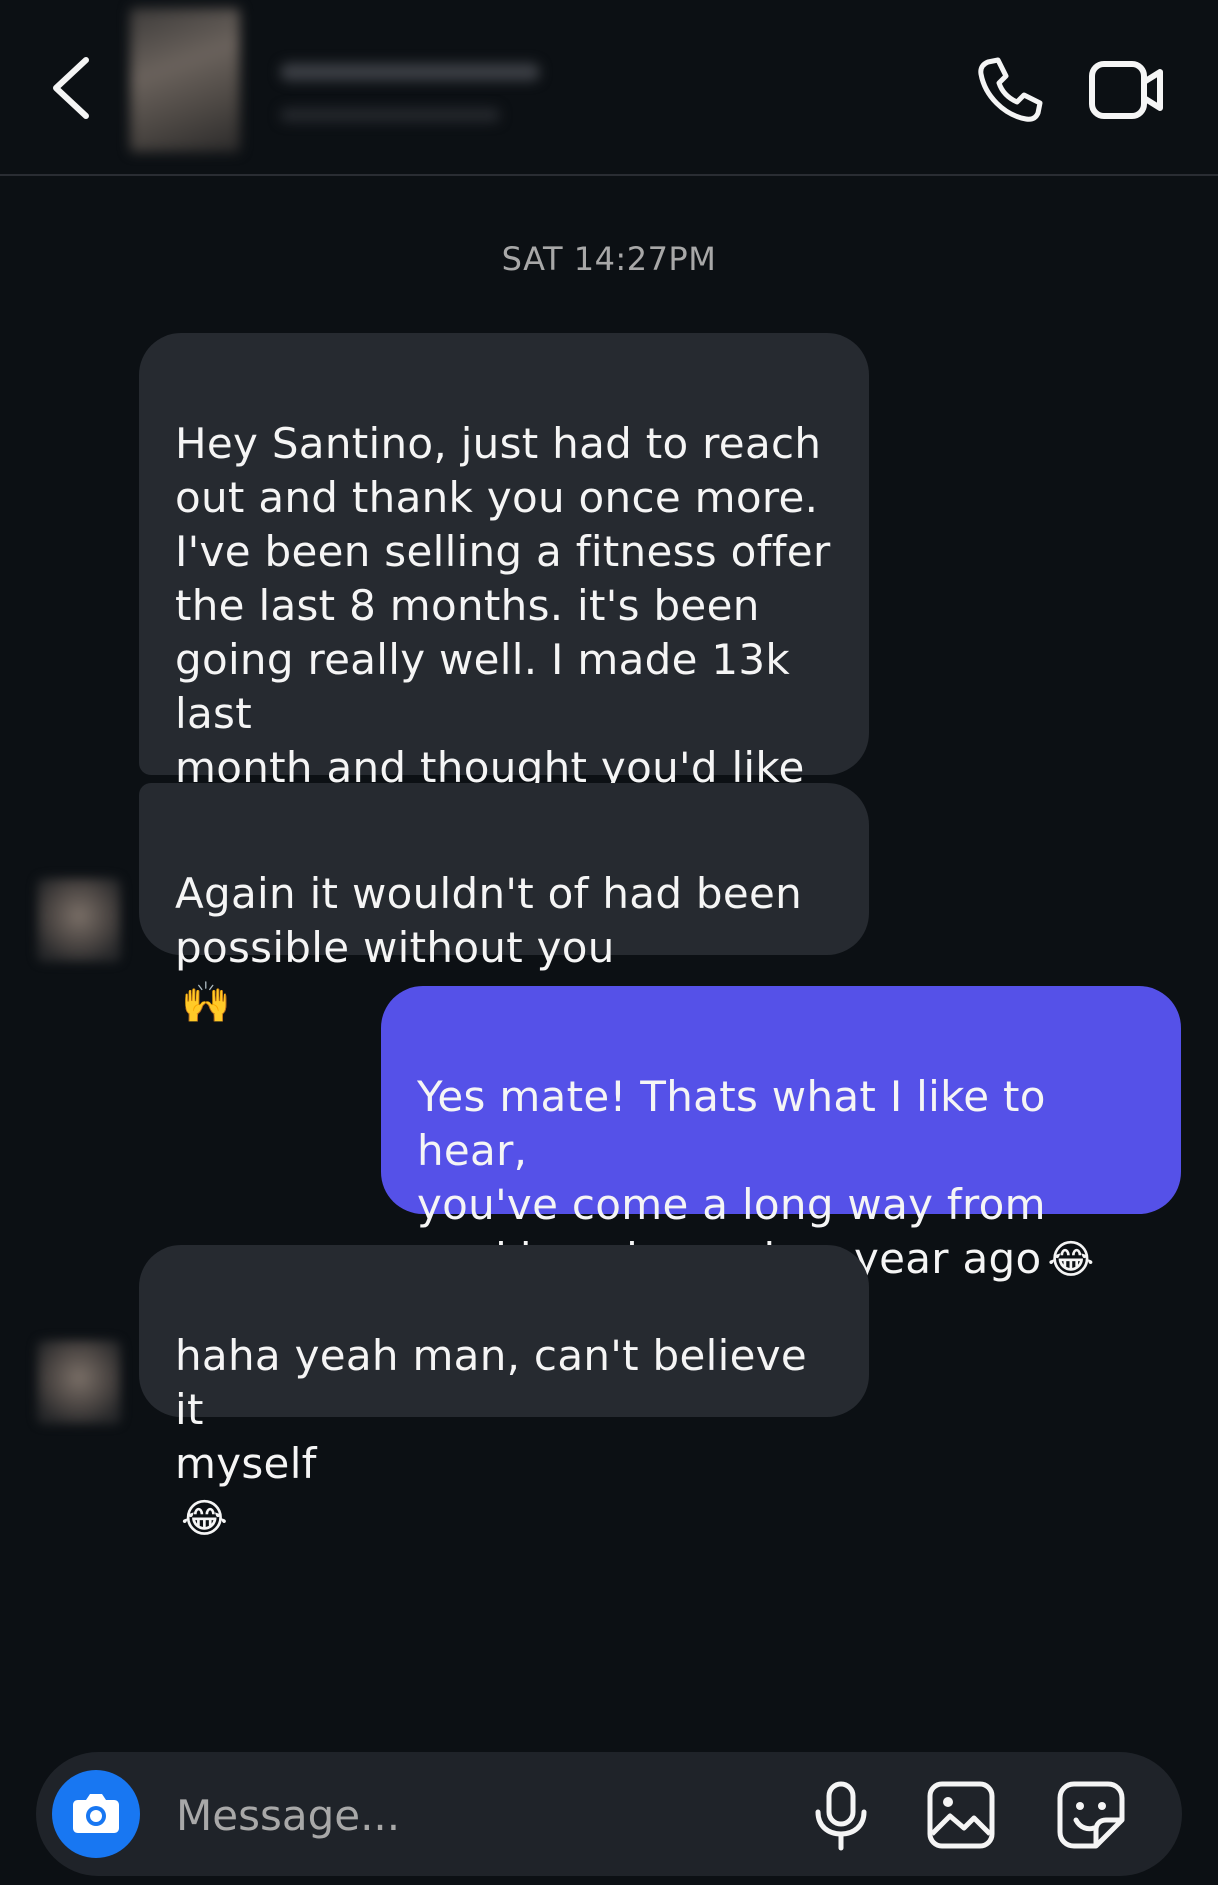 This screenshot has width=1218, height=1885. I want to click on chat-header, so click(609, 88).